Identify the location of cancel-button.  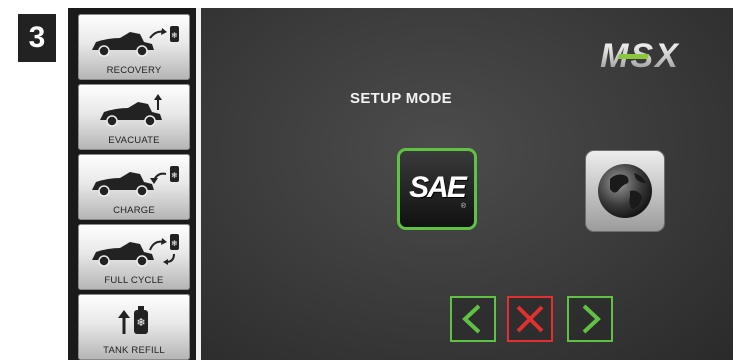
(530, 319).